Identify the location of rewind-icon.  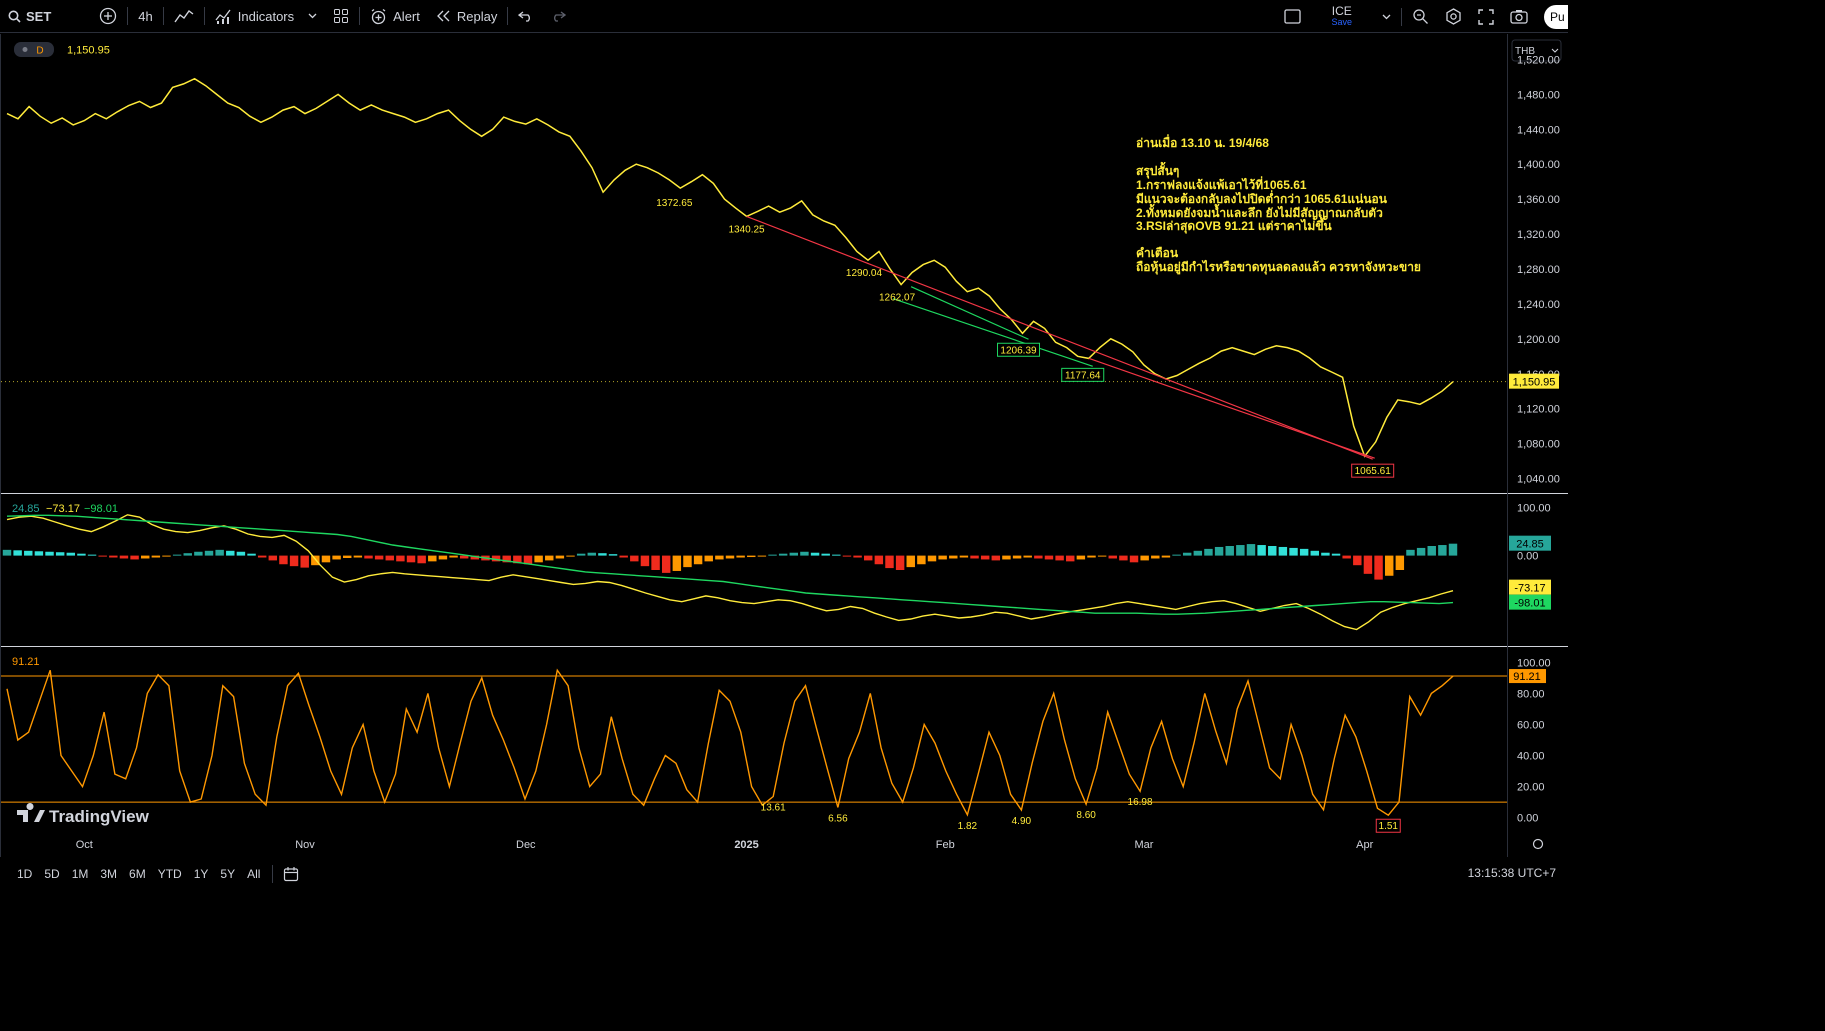
(443, 16).